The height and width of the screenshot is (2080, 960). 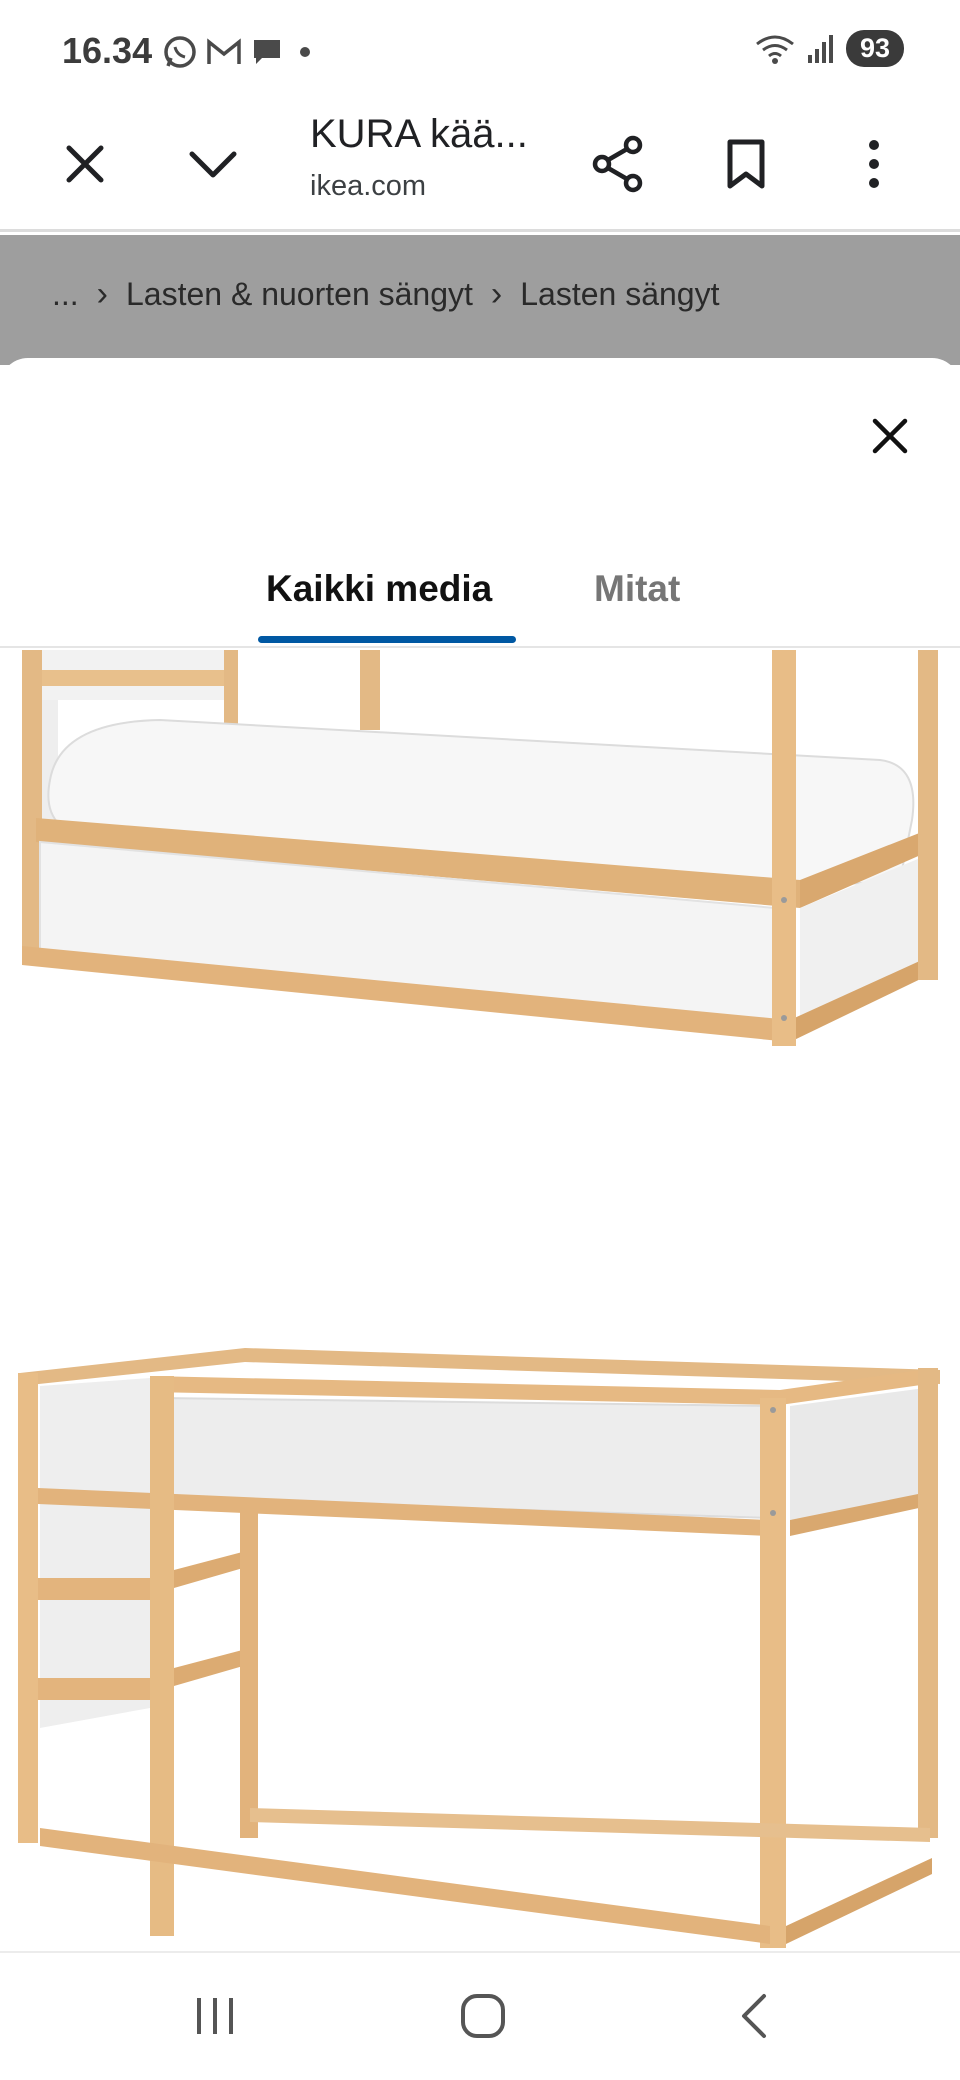 What do you see at coordinates (387, 639) in the screenshot?
I see `active-tab-indicator` at bounding box center [387, 639].